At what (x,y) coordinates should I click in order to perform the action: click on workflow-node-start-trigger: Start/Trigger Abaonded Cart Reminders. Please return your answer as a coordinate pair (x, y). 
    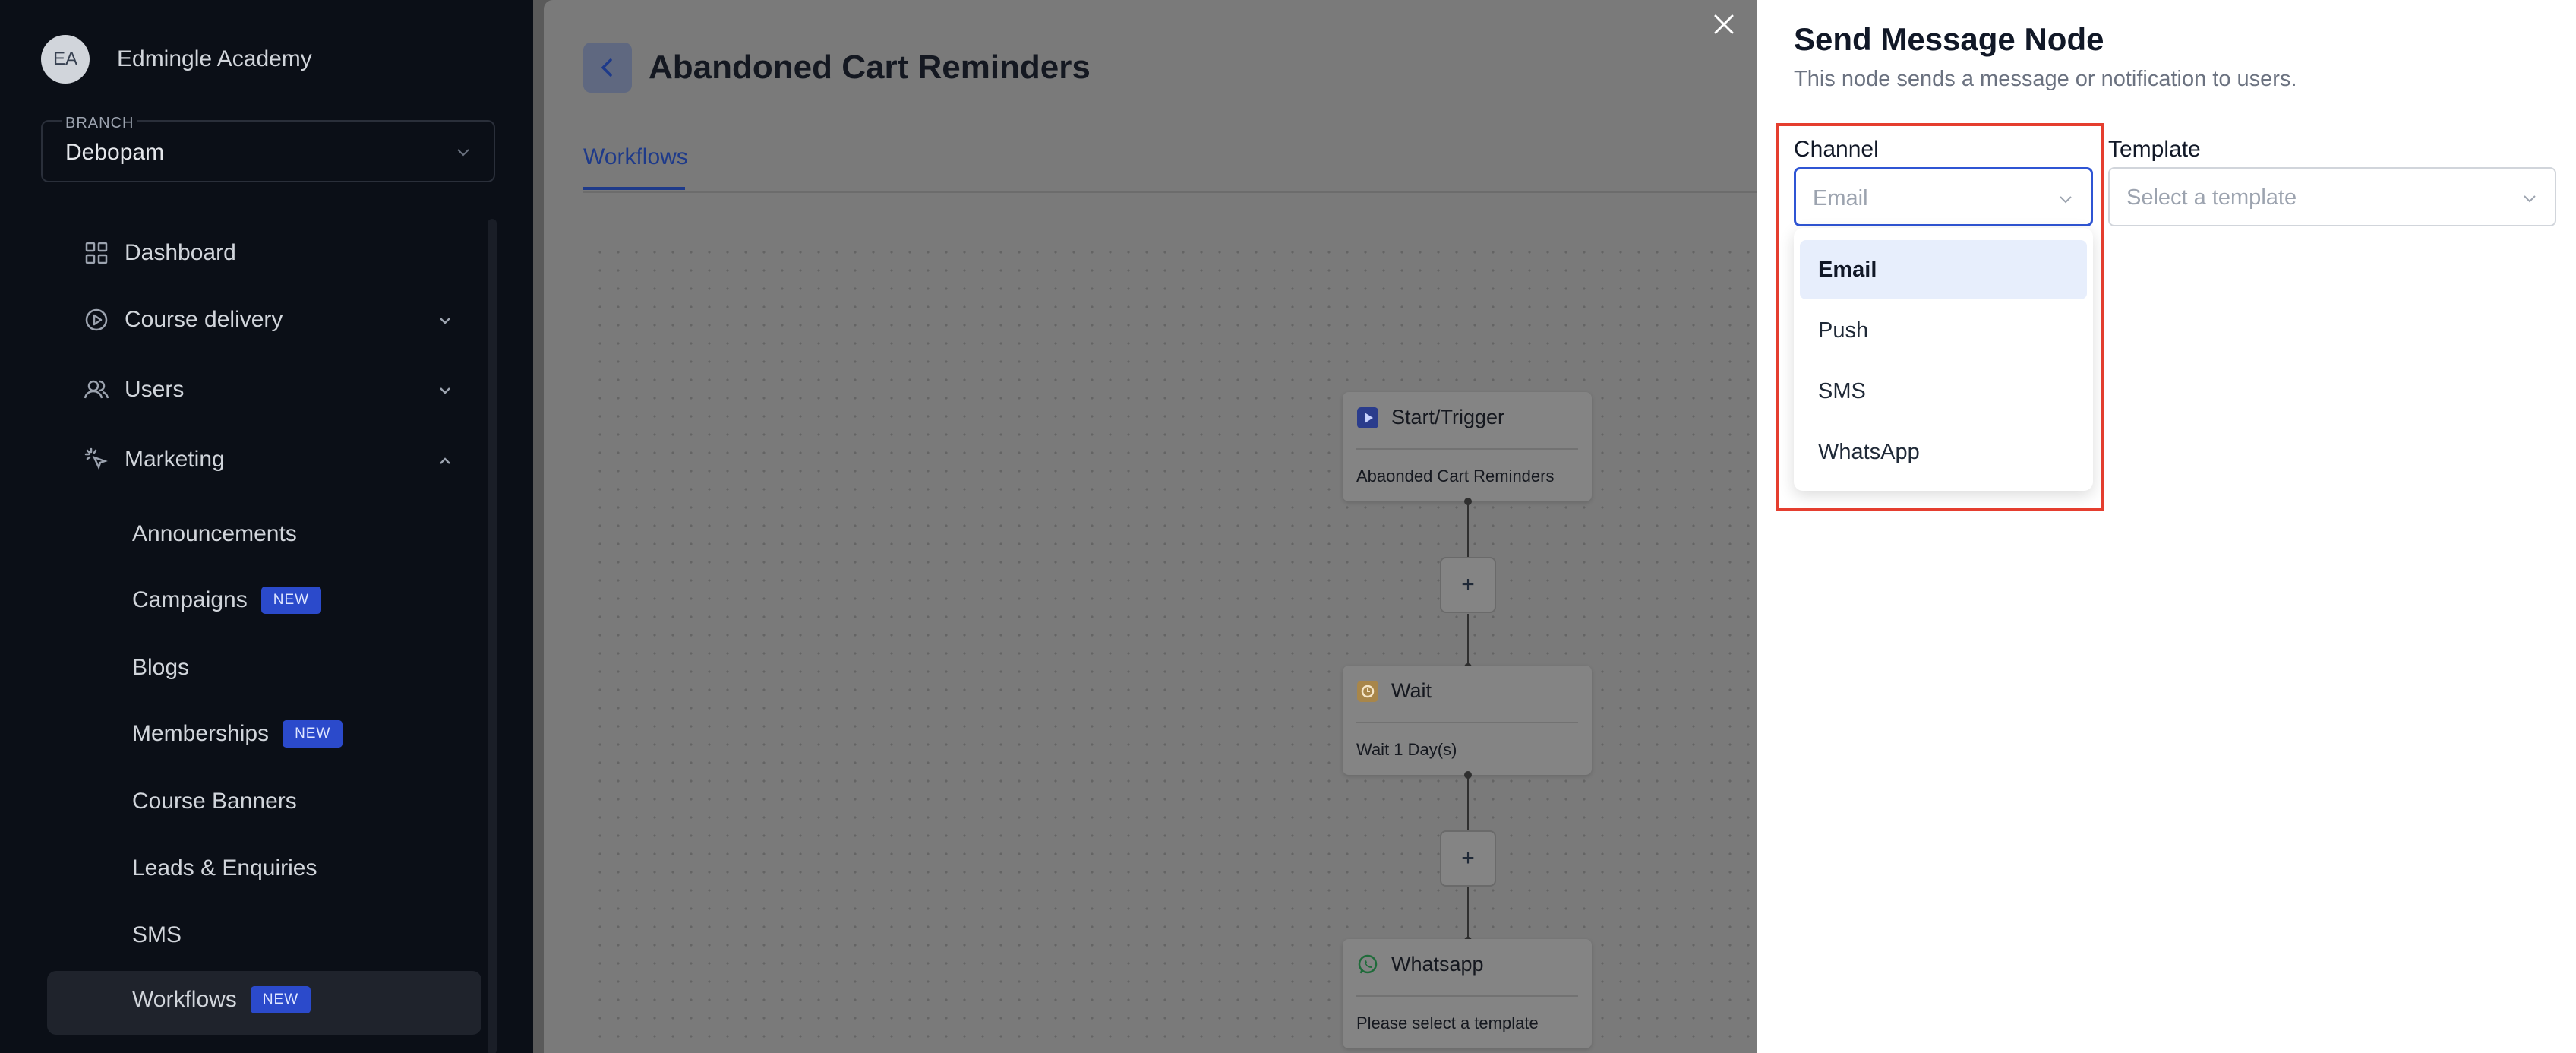
    Looking at the image, I should click on (1467, 446).